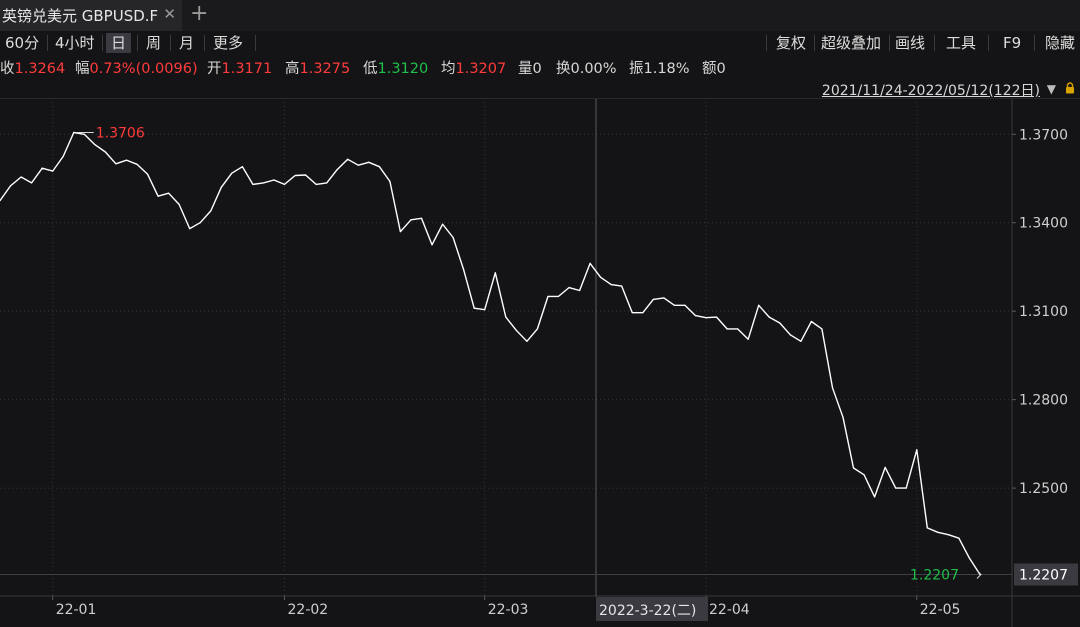 Image resolution: width=1080 pixels, height=627 pixels. What do you see at coordinates (75, 43) in the screenshot?
I see `period-4h: 4小时` at bounding box center [75, 43].